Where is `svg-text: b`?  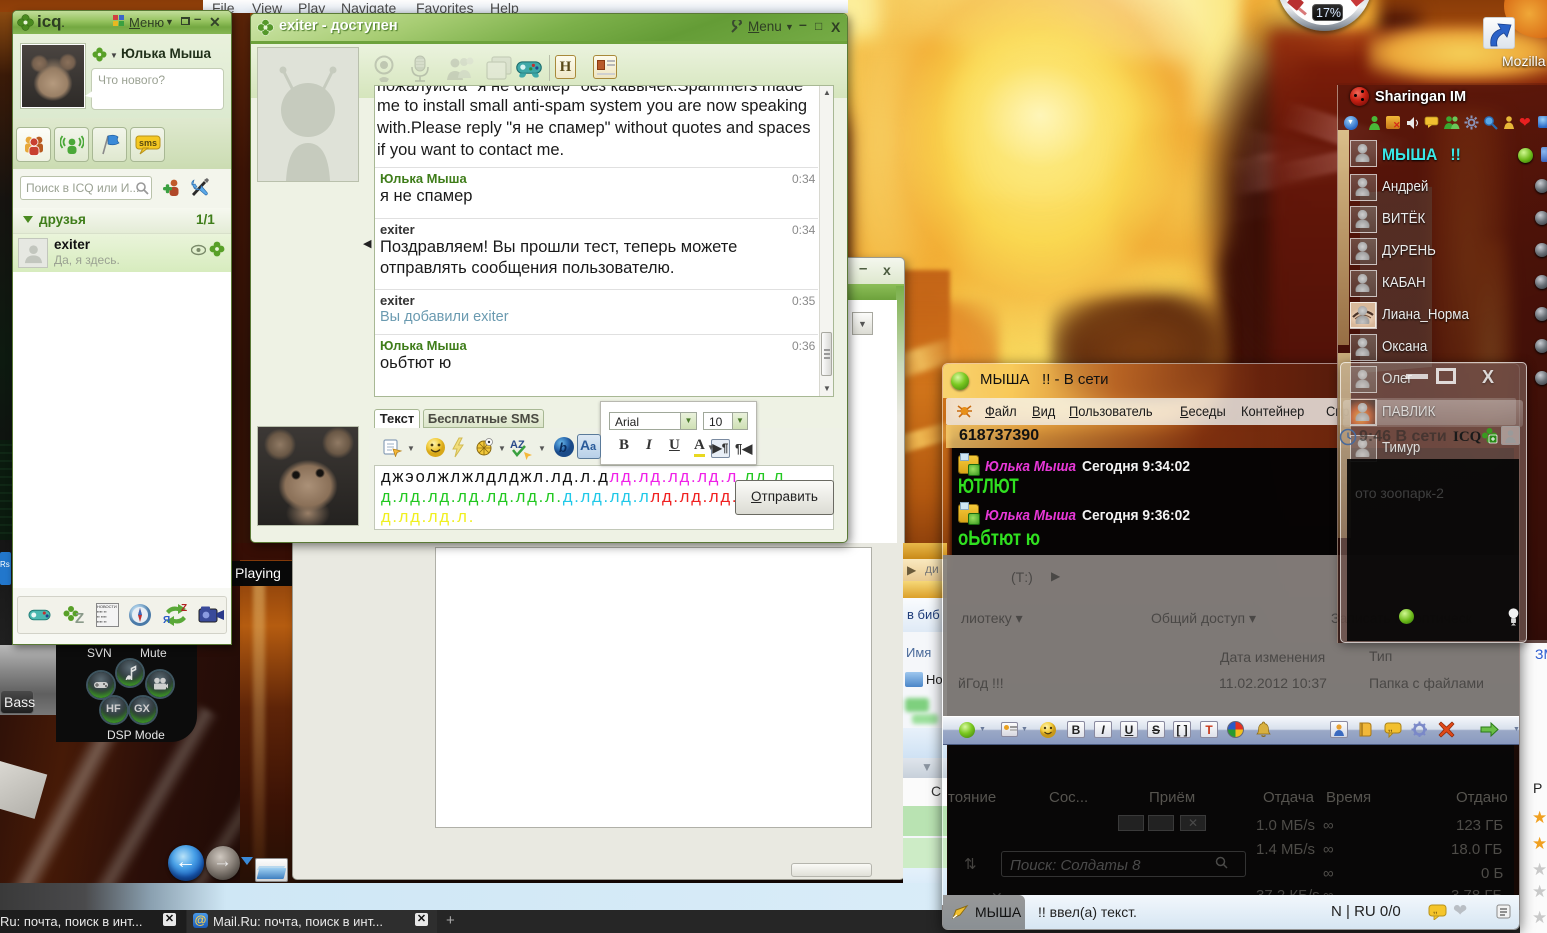
svg-text: b is located at coordinates (563, 447).